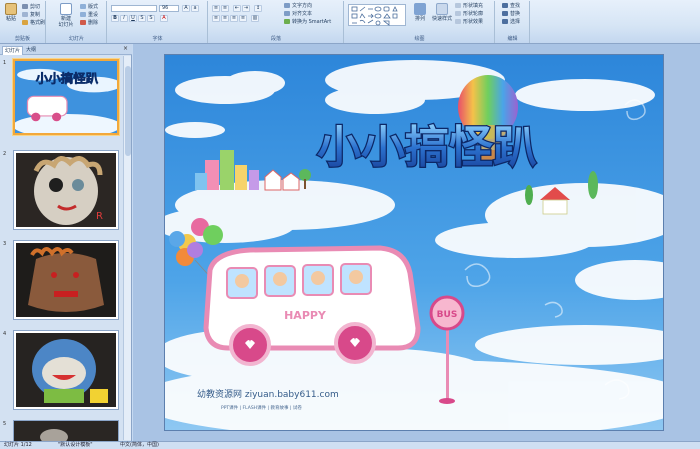 The height and width of the screenshot is (449, 700). What do you see at coordinates (75, 445) in the screenshot?
I see `theme-name: "默认设计模板"` at bounding box center [75, 445].